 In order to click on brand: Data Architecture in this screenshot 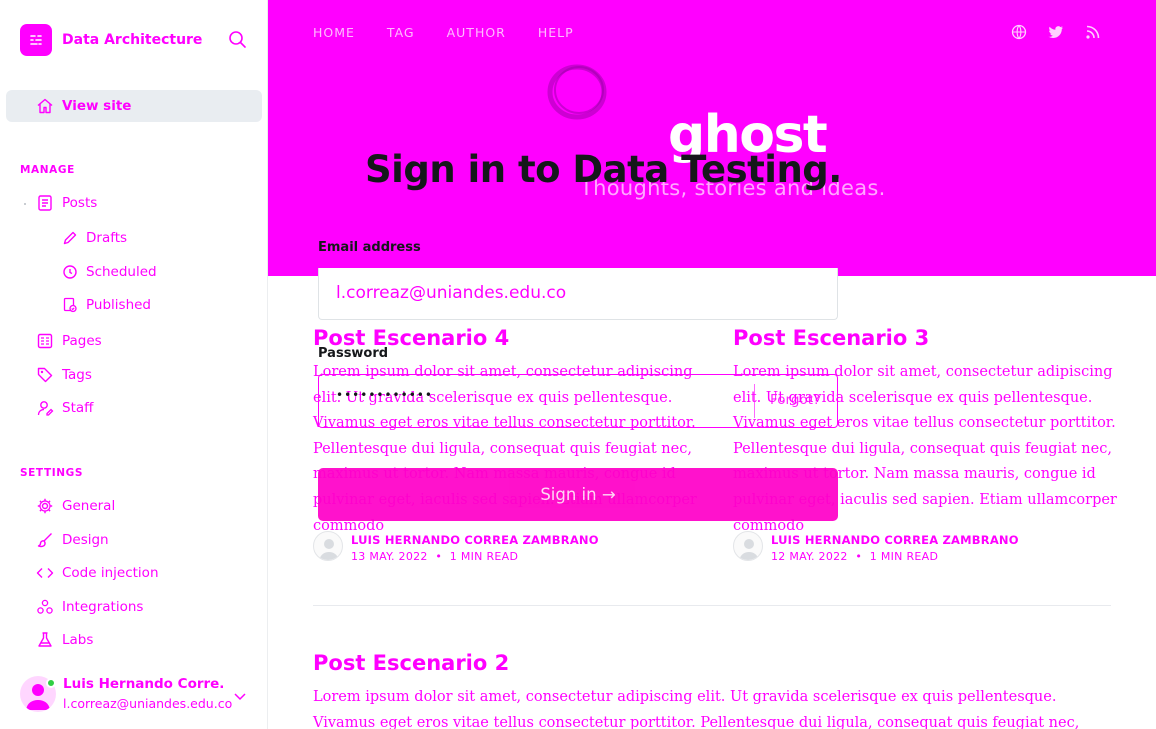, I will do `click(111, 40)`.